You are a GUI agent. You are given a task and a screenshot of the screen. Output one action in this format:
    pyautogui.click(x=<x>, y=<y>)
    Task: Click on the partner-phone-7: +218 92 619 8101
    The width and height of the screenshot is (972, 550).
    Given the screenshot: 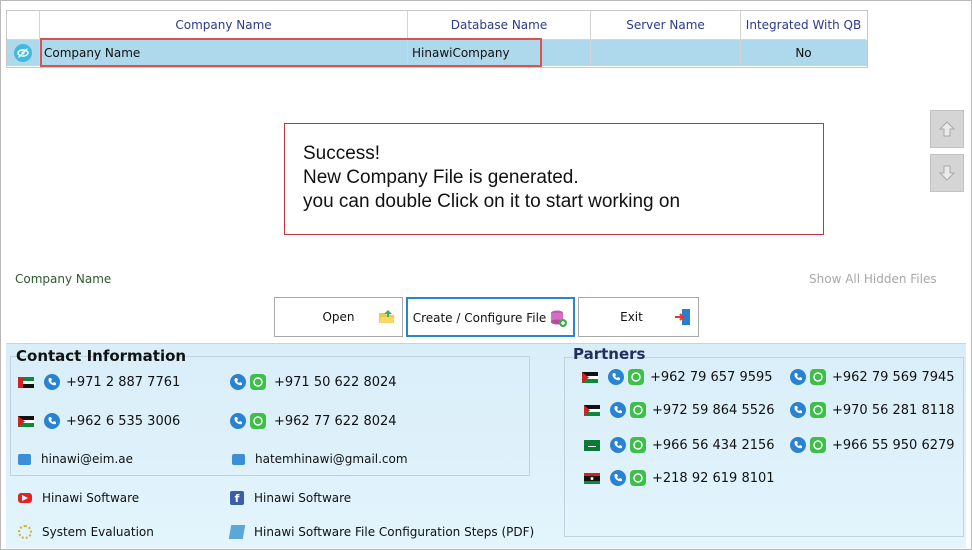 What is the action you would take?
    pyautogui.click(x=713, y=478)
    